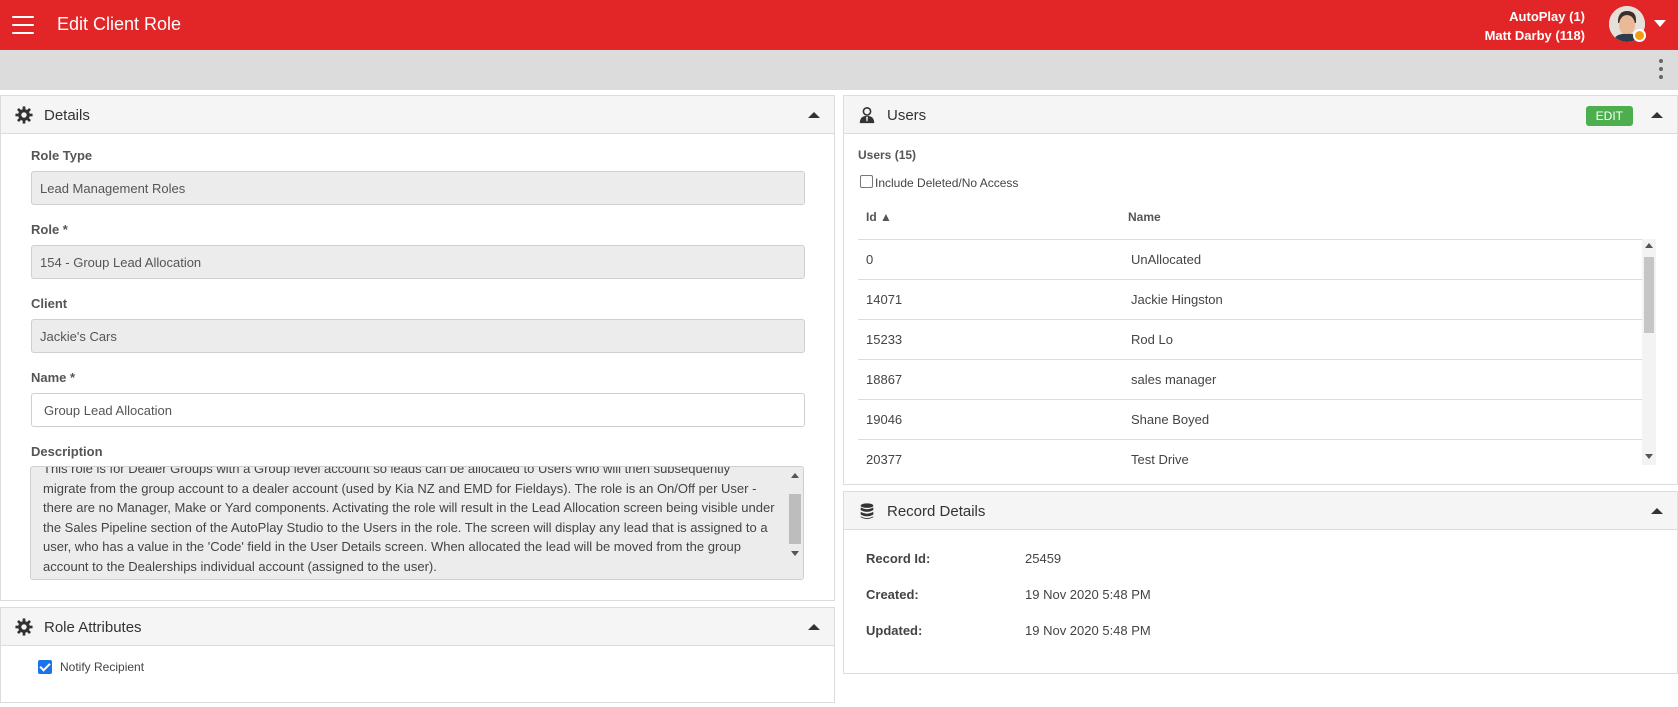  Describe the element at coordinates (947, 183) in the screenshot. I see `include-deleted-label: Include Deleted/No Access` at that location.